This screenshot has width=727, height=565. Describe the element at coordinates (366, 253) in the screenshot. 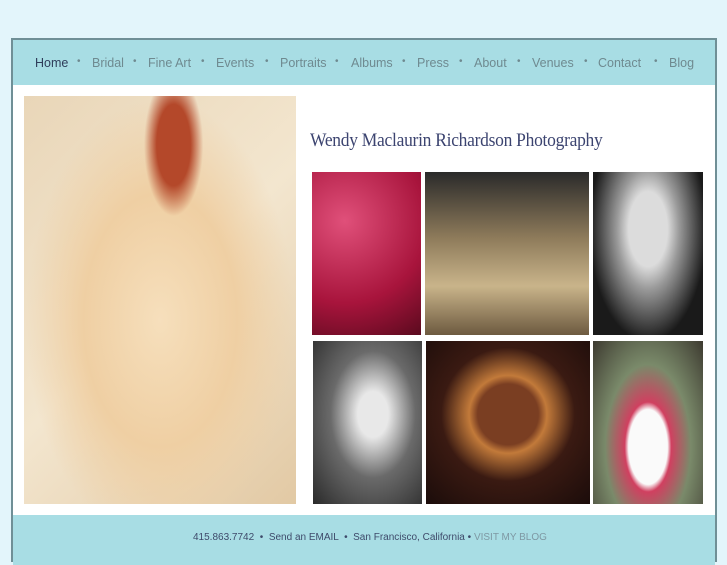

I see `roses-photo` at that location.